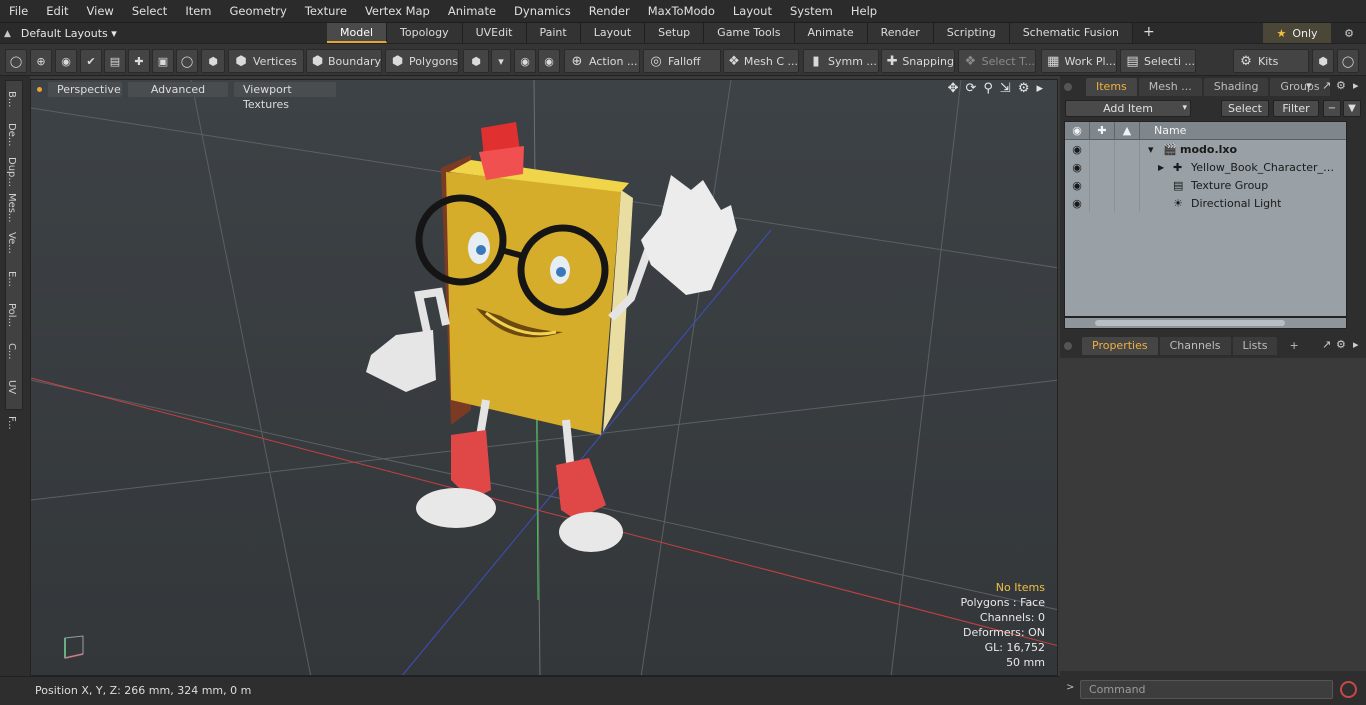  What do you see at coordinates (18, 11) in the screenshot?
I see `menu-file: File` at bounding box center [18, 11].